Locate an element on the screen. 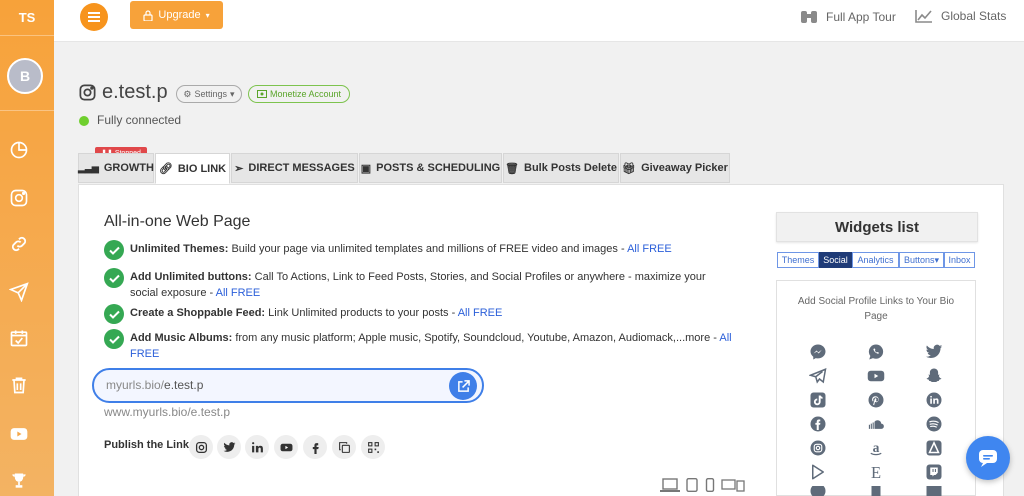 This screenshot has width=1024, height=496. open-link-button is located at coordinates (463, 386).